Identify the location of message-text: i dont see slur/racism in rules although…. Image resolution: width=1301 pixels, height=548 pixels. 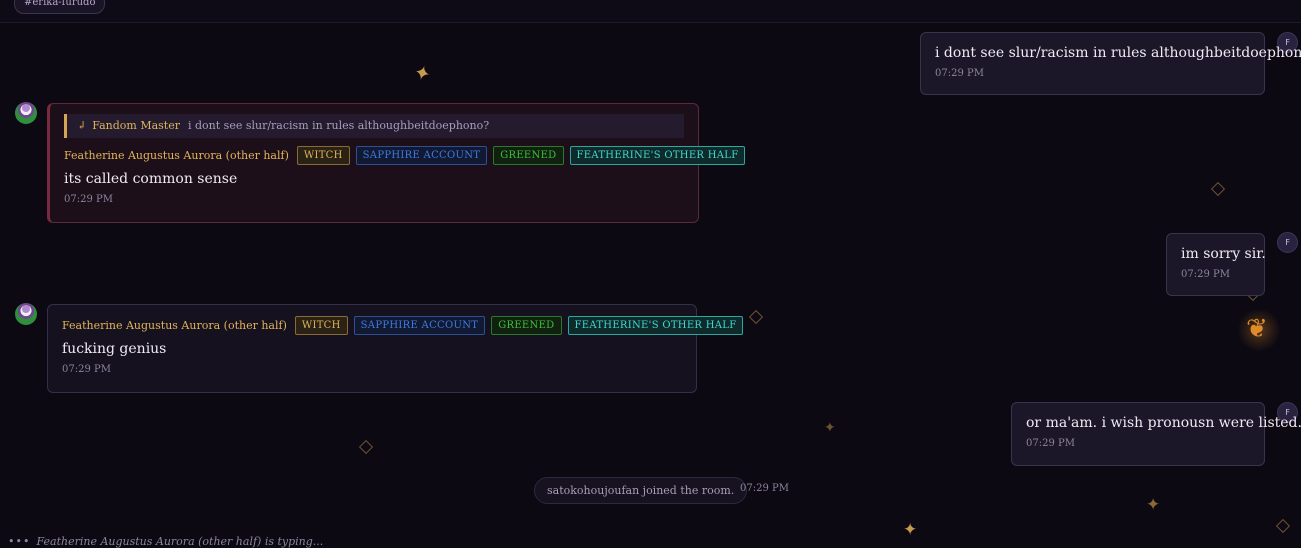
(1118, 53).